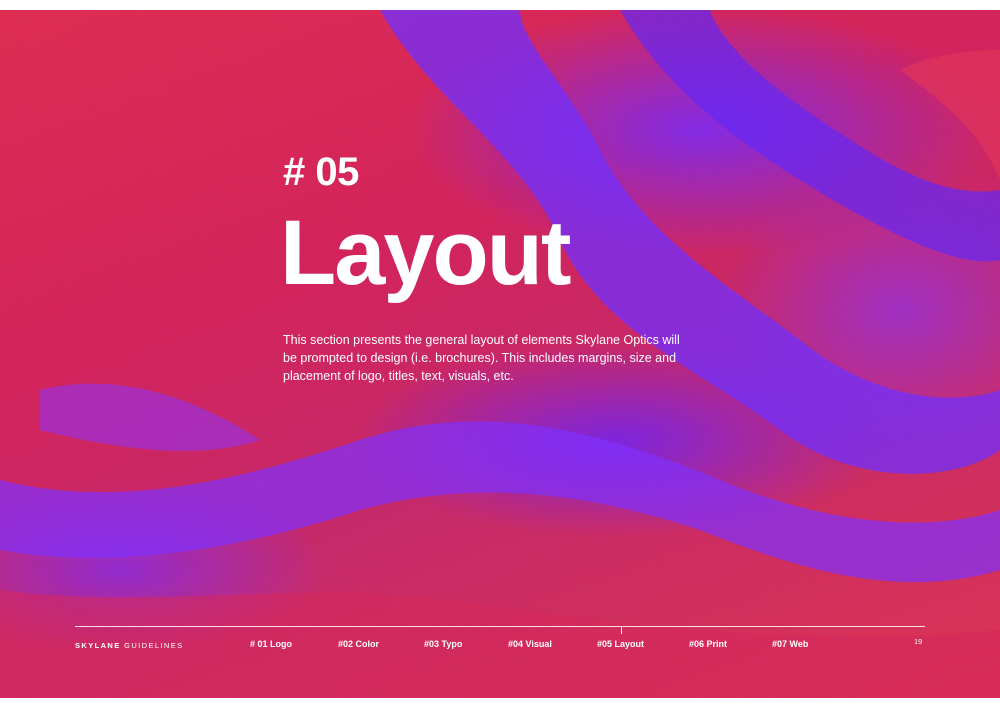  I want to click on nav-link-logo: # 01 Logo, so click(271, 644).